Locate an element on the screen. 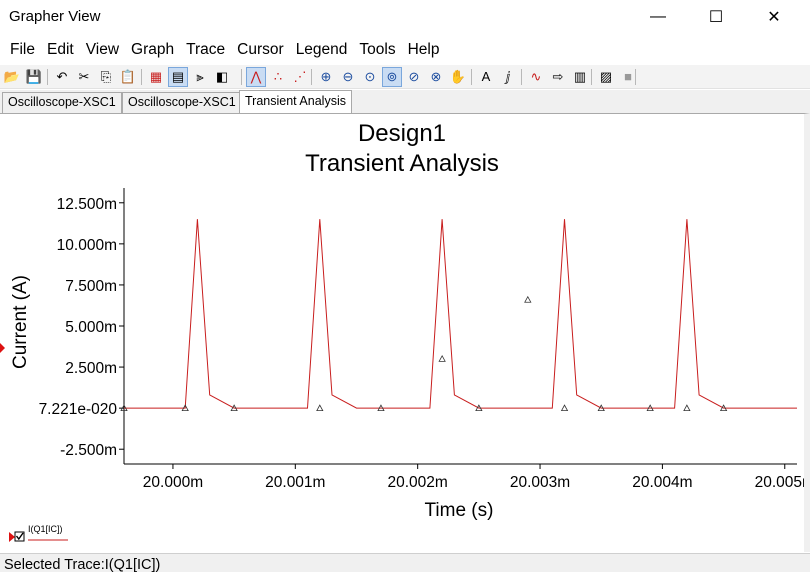 This screenshot has width=810, height=572. copy-icon: ⎘ is located at coordinates (106, 76).